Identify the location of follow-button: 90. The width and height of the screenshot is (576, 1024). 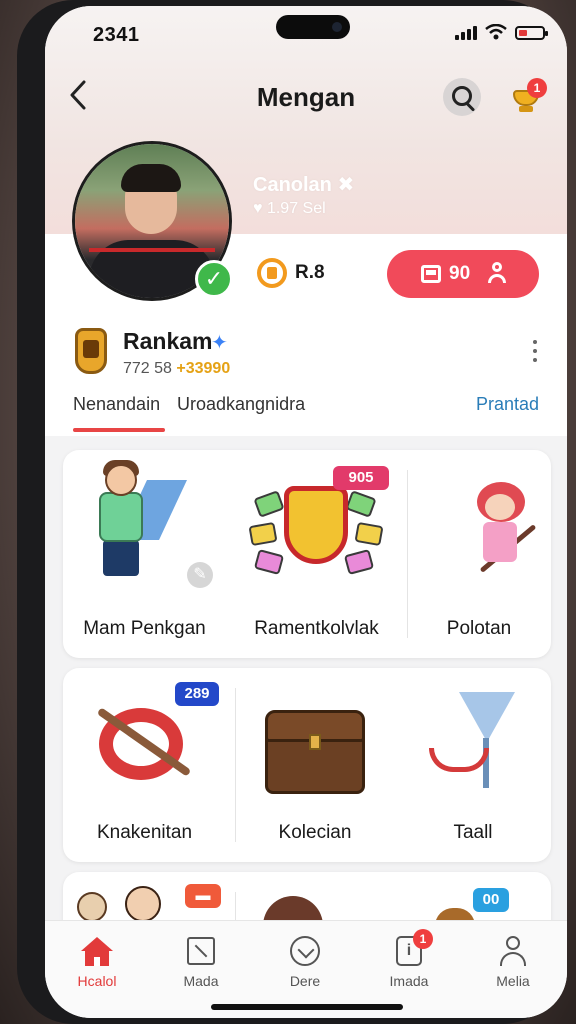
(463, 274).